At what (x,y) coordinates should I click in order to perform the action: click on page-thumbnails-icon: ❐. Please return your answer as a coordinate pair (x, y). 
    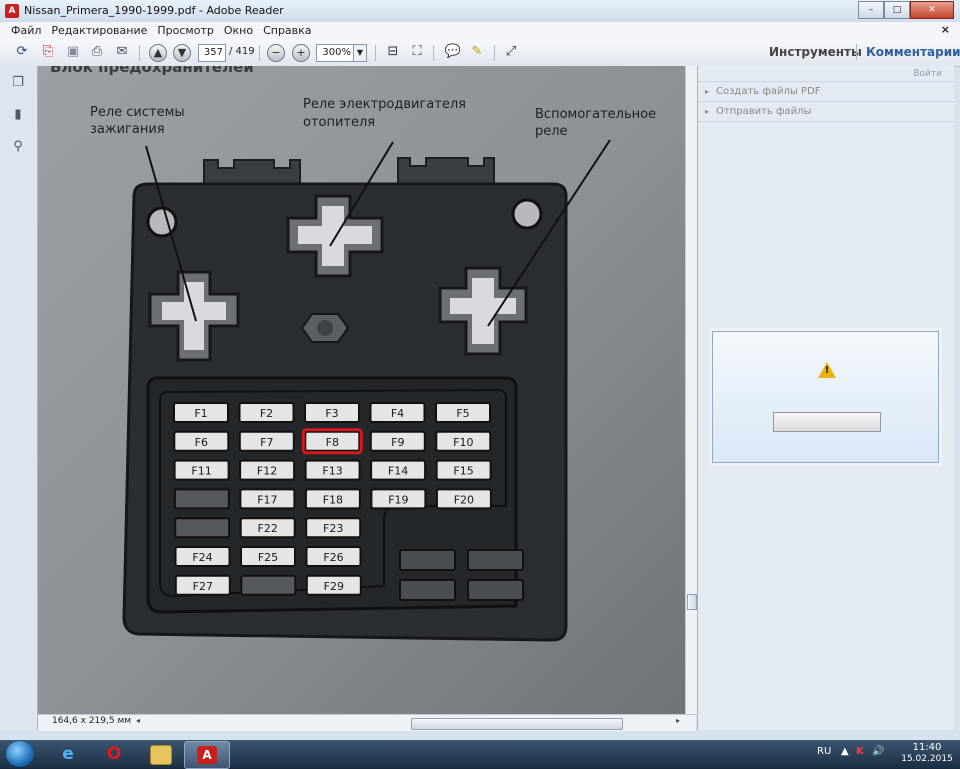
    Looking at the image, I should click on (18, 83).